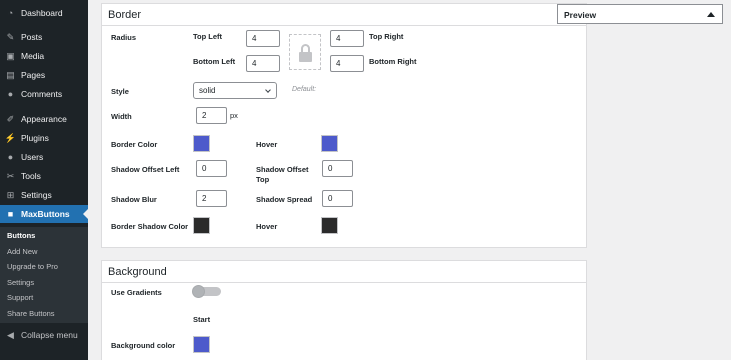 This screenshot has width=731, height=360. What do you see at coordinates (10, 36) in the screenshot?
I see `pin-icon: ✎` at bounding box center [10, 36].